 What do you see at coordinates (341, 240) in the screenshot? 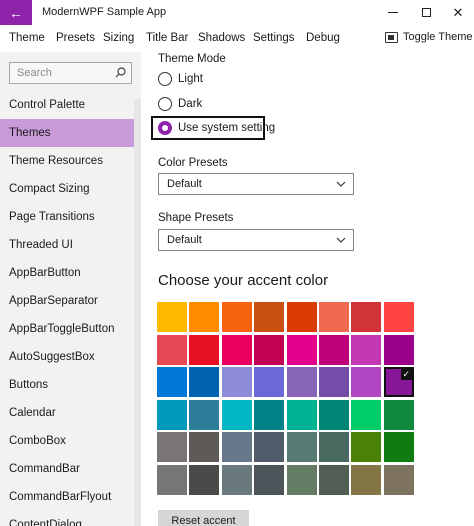
I see `chevron-down-icon` at bounding box center [341, 240].